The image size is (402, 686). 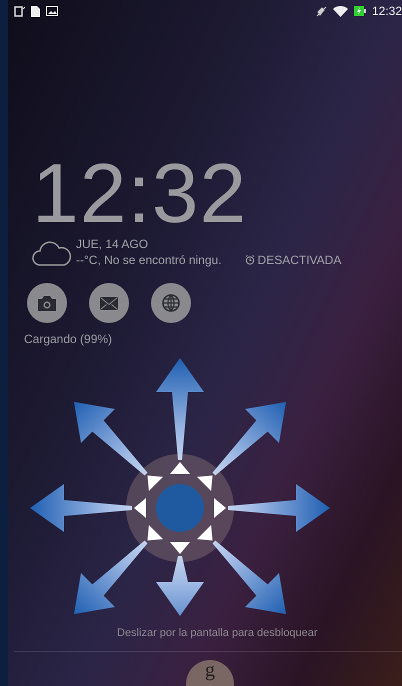 What do you see at coordinates (52, 254) in the screenshot?
I see `cloud-icon` at bounding box center [52, 254].